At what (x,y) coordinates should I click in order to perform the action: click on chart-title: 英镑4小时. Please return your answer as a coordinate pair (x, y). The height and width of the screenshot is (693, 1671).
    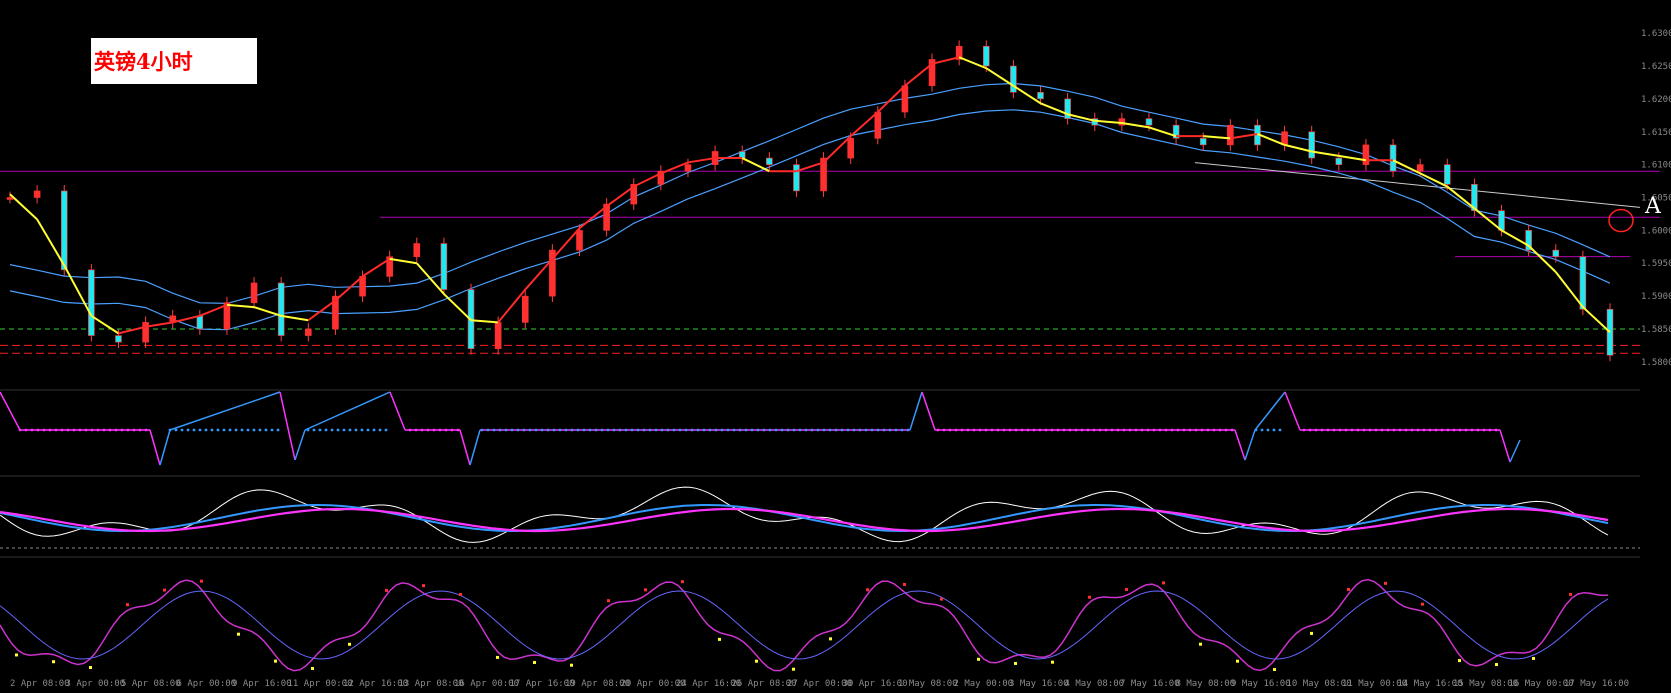
    Looking at the image, I should click on (143, 61).